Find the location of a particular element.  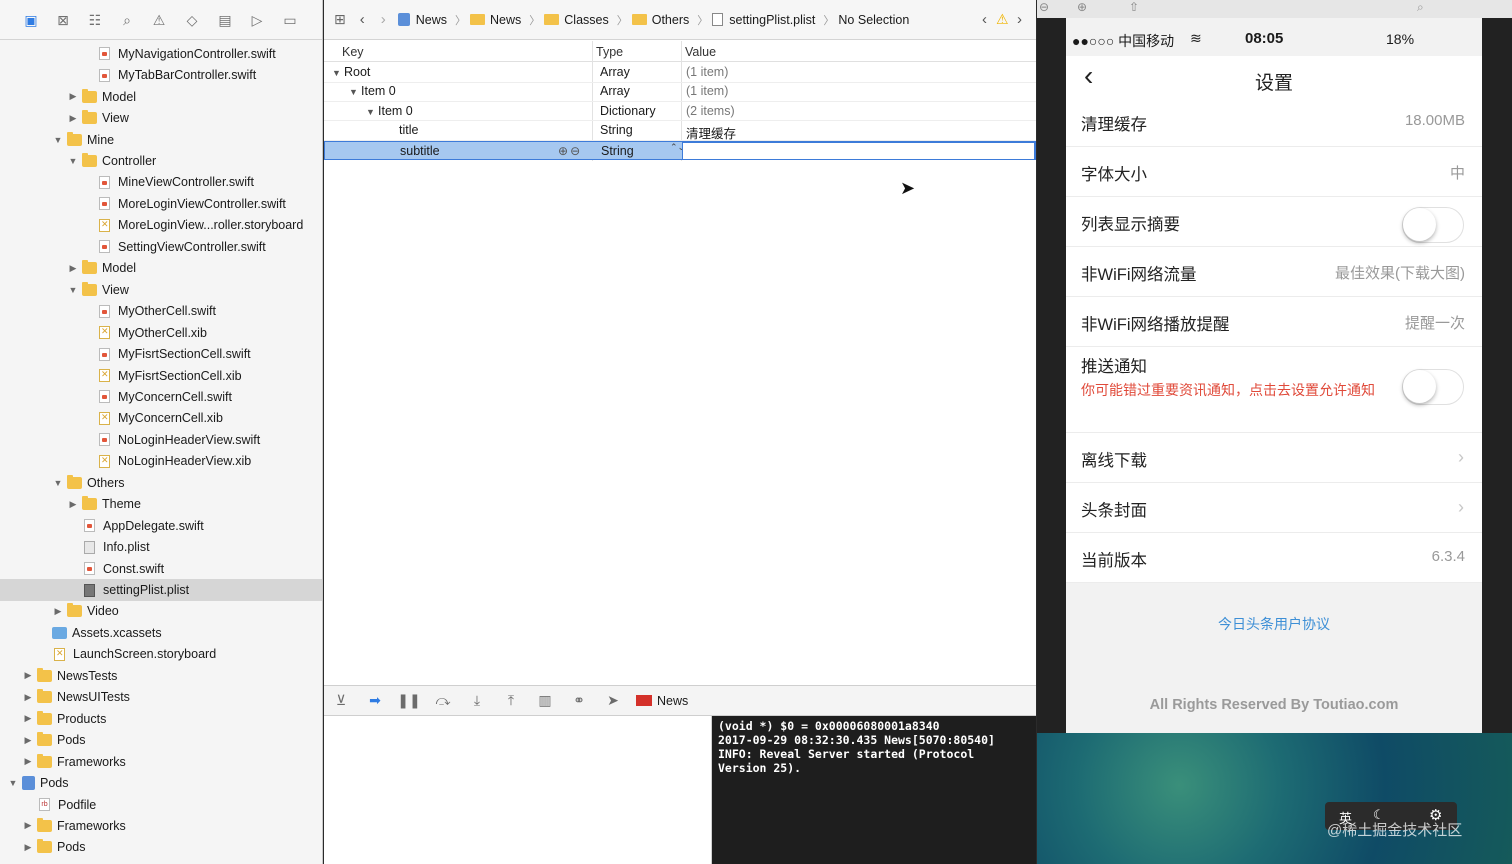

tree-file: MyConcernCell.swift is located at coordinates (161, 397).